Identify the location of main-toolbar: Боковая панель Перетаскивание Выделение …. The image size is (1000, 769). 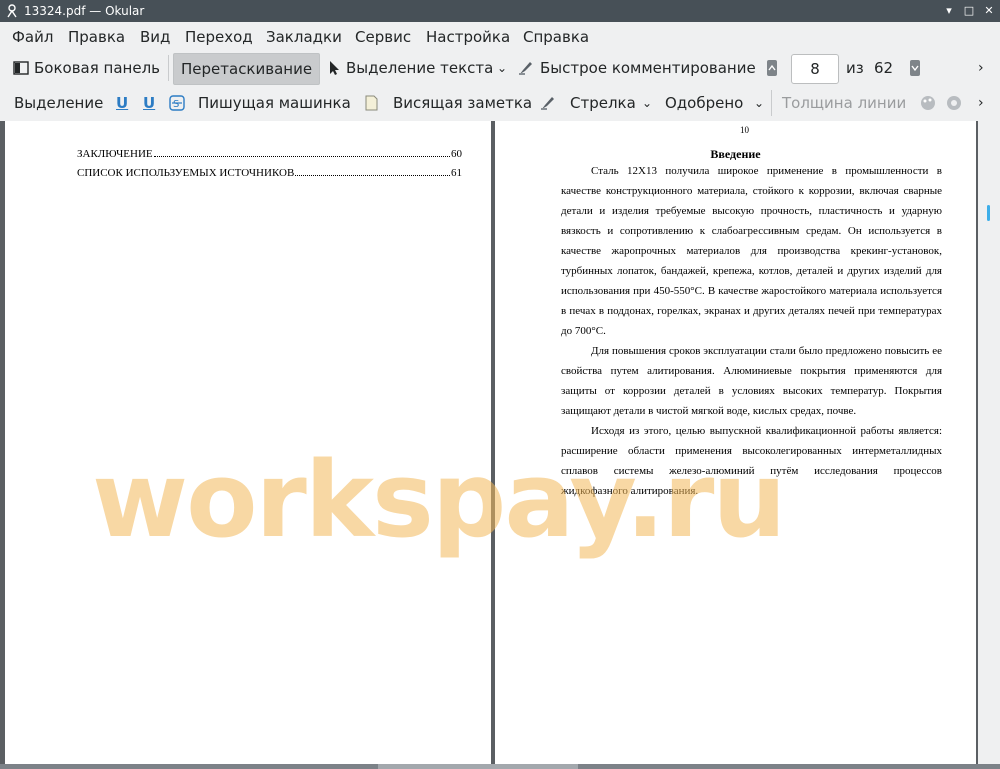
(500, 68).